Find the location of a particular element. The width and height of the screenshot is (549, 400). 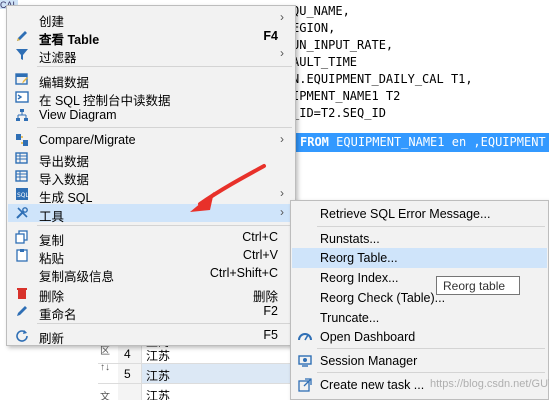

menu-item-shortcut: Ctrl+V is located at coordinates (260, 255).